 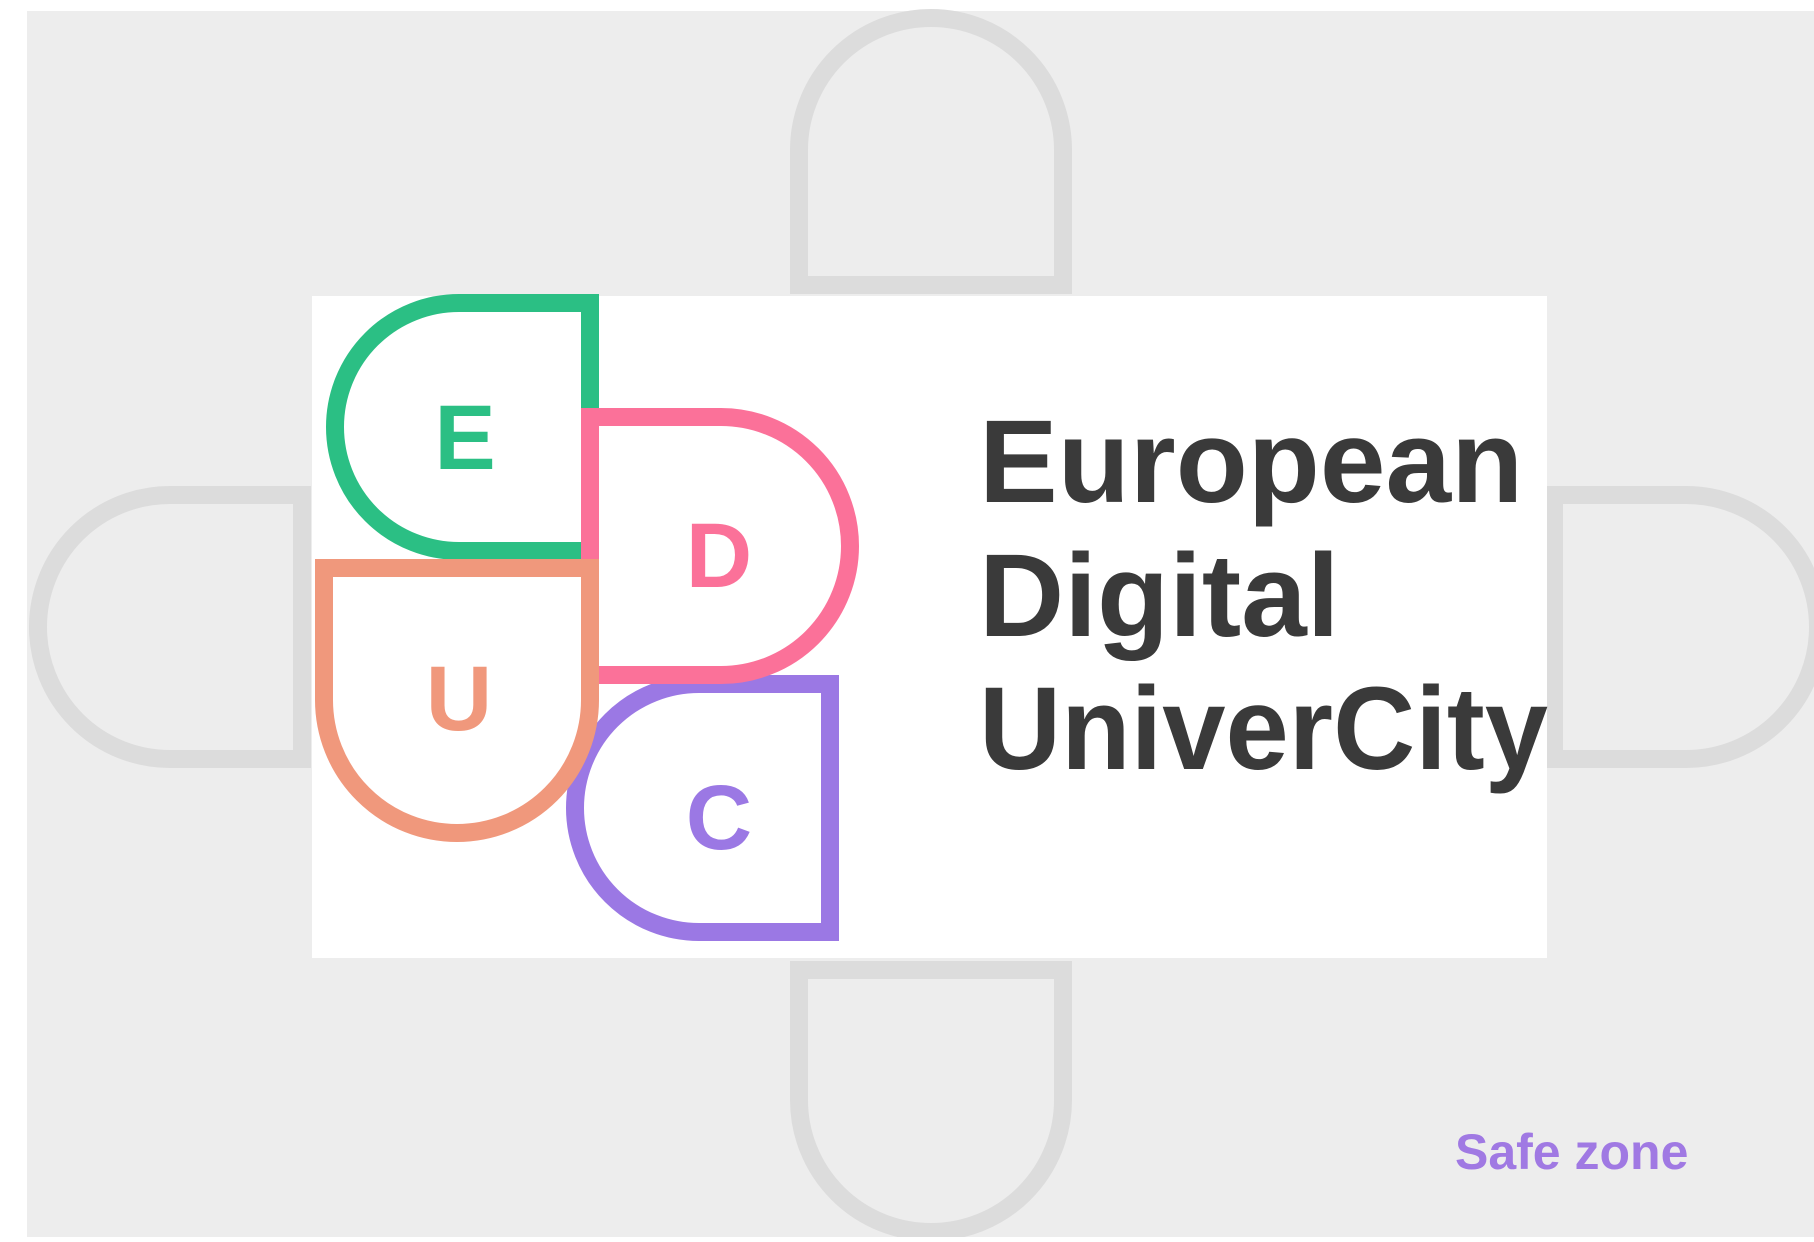 What do you see at coordinates (1571, 1152) in the screenshot?
I see `safe-zone-label: Safe zone` at bounding box center [1571, 1152].